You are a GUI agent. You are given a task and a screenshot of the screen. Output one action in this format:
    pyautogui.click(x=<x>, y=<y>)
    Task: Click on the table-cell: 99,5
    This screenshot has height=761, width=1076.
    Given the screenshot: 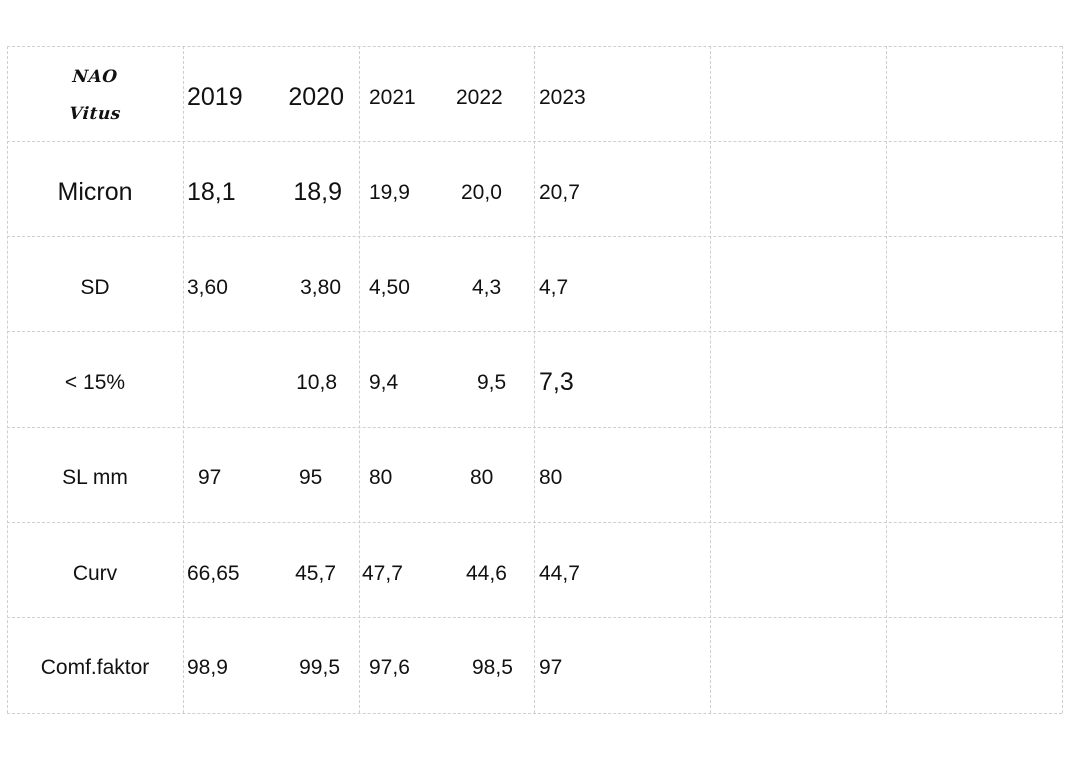 What is the action you would take?
    pyautogui.click(x=319, y=667)
    